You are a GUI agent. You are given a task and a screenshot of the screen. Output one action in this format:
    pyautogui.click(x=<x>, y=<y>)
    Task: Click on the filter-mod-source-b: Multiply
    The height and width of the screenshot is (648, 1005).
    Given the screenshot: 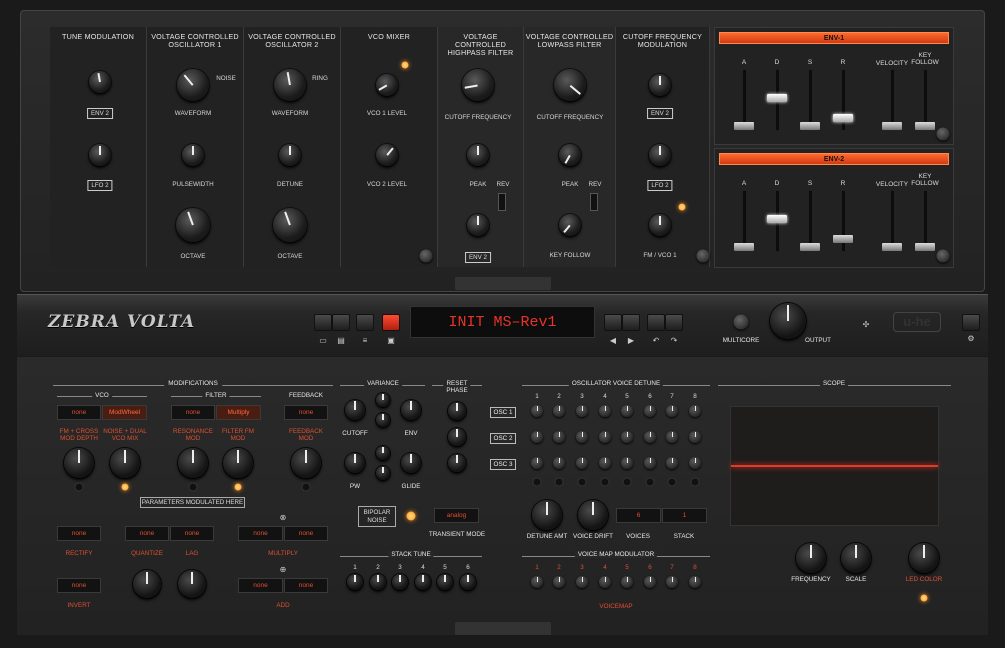 What is the action you would take?
    pyautogui.click(x=238, y=412)
    